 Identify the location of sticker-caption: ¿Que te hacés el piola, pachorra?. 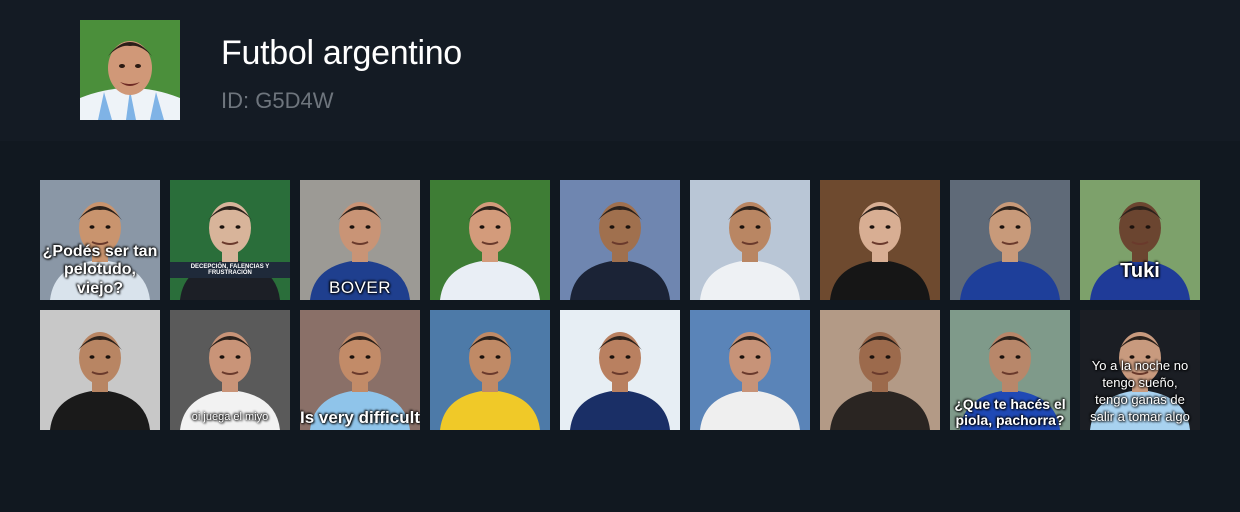
(1010, 411).